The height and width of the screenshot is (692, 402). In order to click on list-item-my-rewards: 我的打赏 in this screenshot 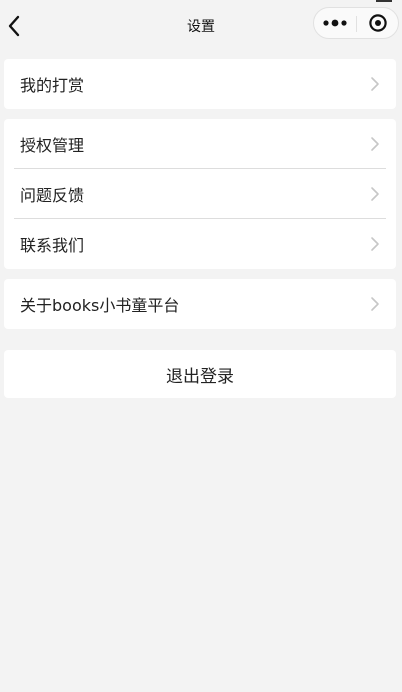, I will do `click(200, 84)`.